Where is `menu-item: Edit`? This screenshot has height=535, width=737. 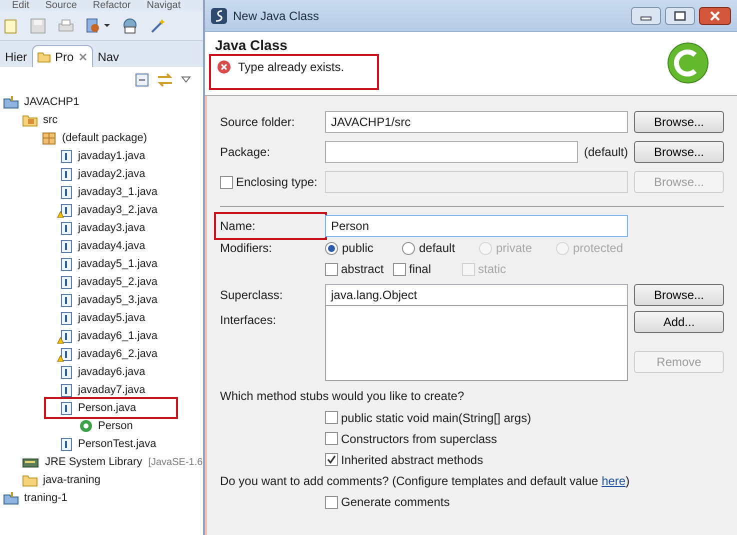 menu-item: Edit is located at coordinates (21, 6).